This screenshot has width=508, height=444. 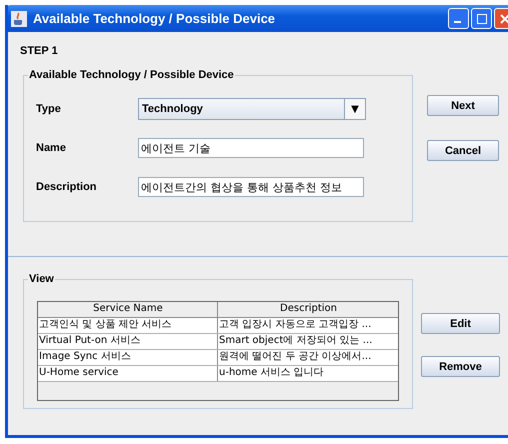 What do you see at coordinates (154, 18) in the screenshot?
I see `window-title: Available Technology / Possible Device` at bounding box center [154, 18].